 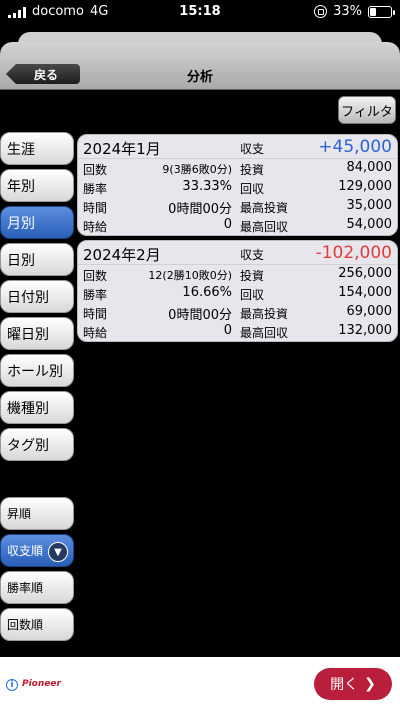 What do you see at coordinates (370, 684) in the screenshot?
I see `chevron-right-icon: ❯` at bounding box center [370, 684].